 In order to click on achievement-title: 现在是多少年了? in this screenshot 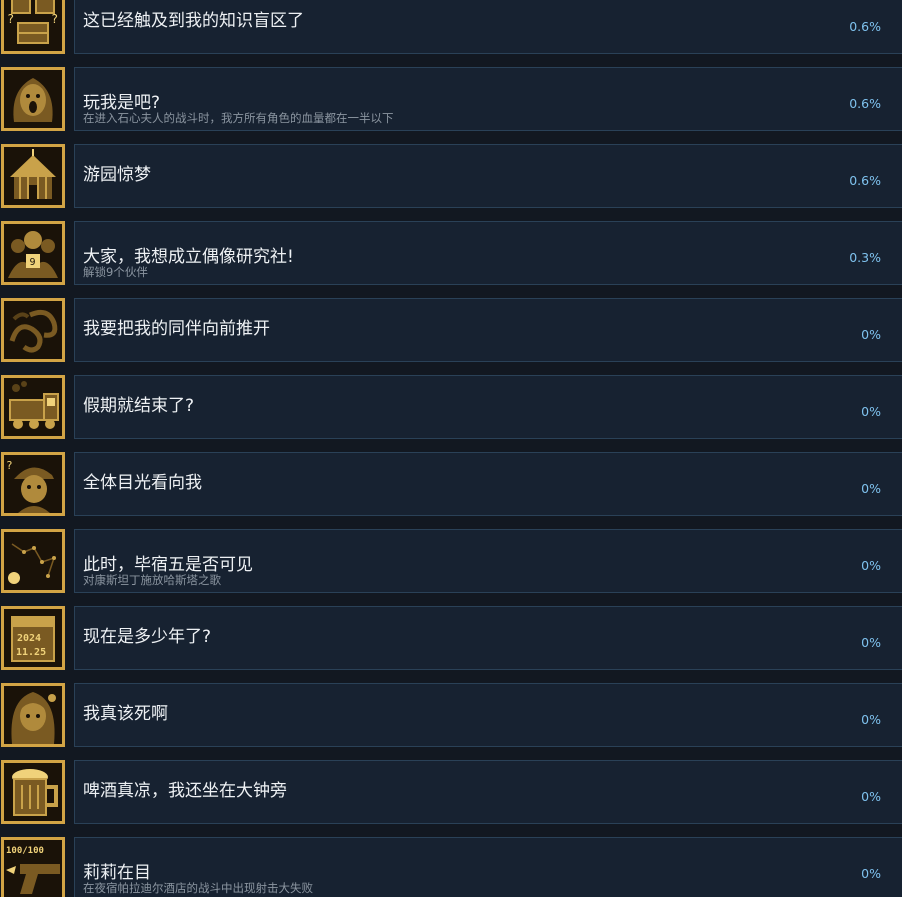, I will do `click(147, 637)`.